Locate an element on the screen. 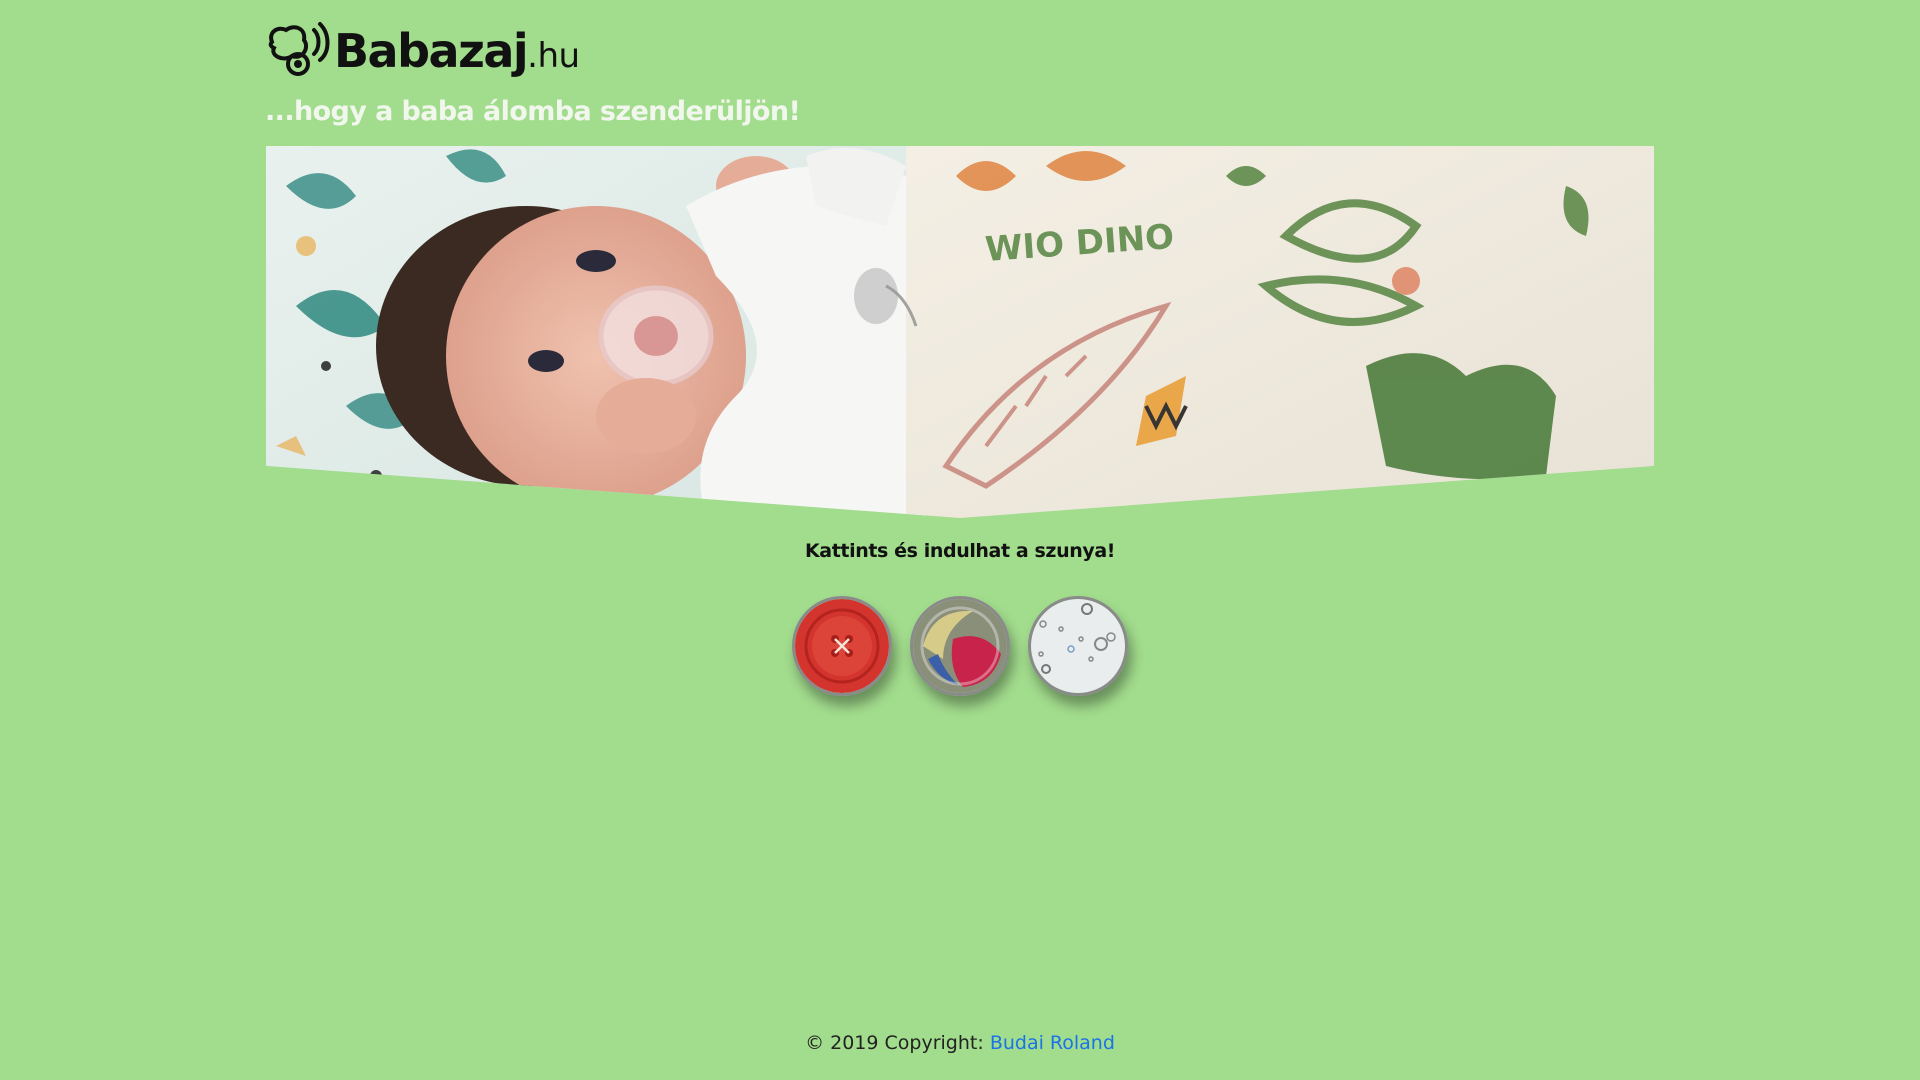 This screenshot has height=1080, width=1920. water-bubbles-sound-button is located at coordinates (1078, 646).